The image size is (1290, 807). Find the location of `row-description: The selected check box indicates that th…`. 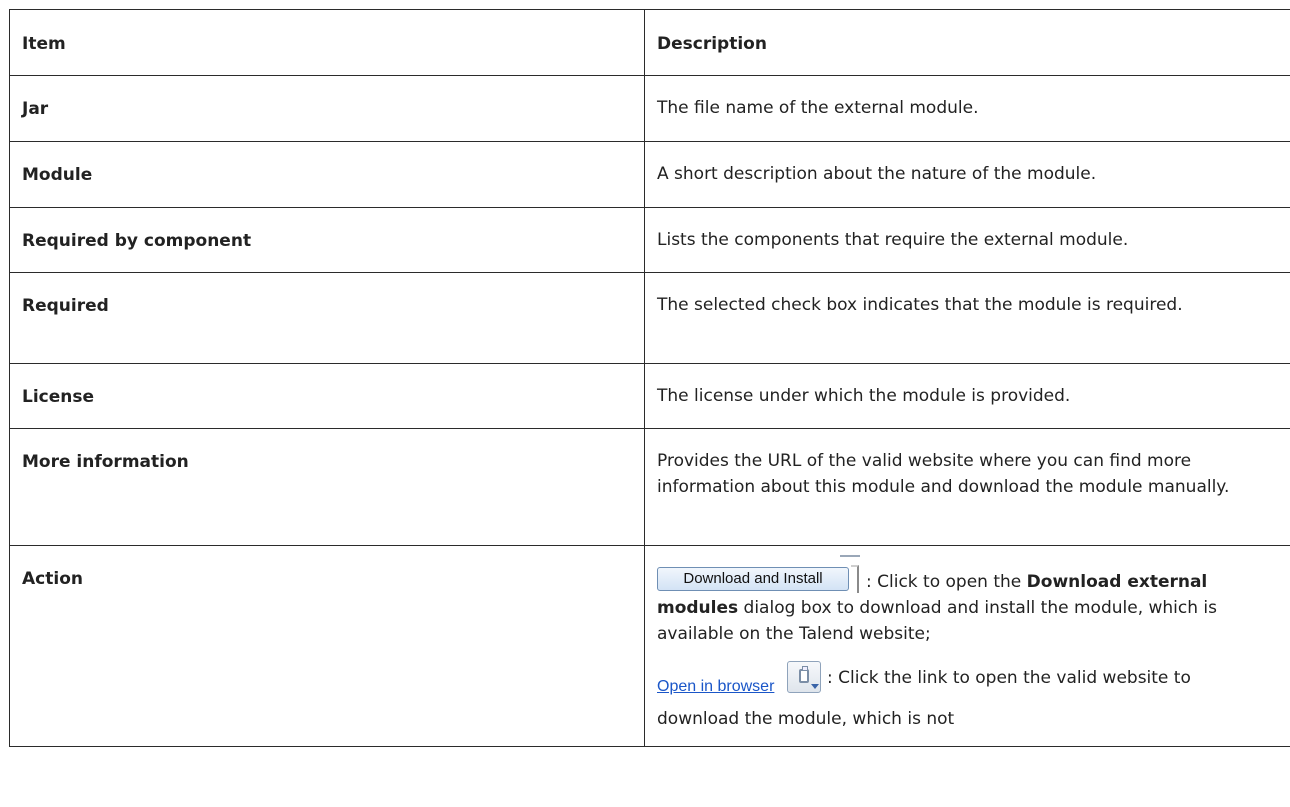

row-description: The selected check box indicates that th… is located at coordinates (967, 318).